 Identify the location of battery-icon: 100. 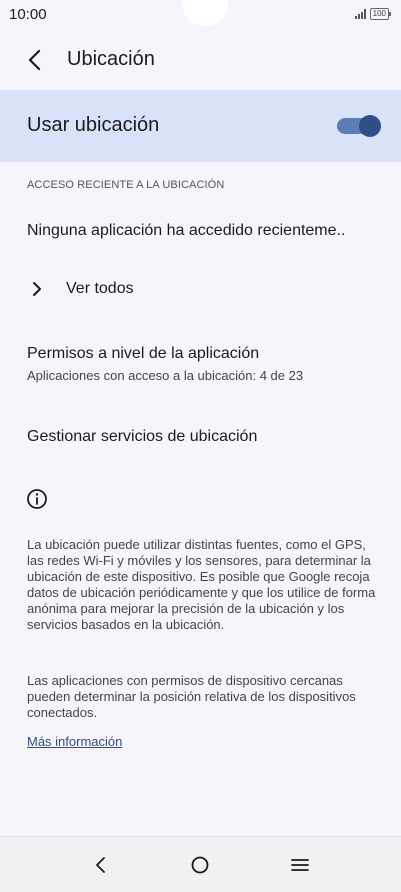
(380, 14).